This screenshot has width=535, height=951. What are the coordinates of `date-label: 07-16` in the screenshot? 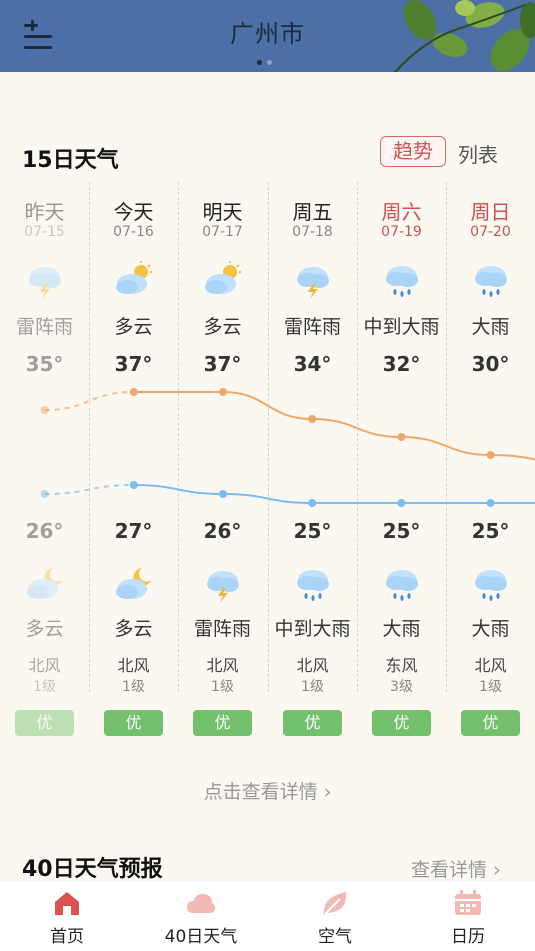 It's located at (133, 232).